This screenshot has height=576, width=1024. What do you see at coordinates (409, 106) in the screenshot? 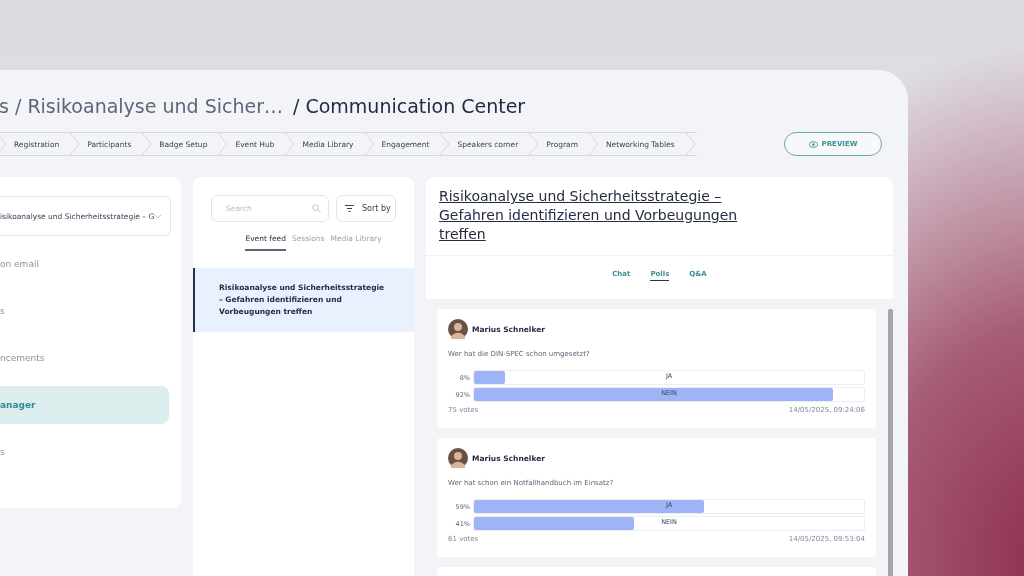
I see `page-title: / Communication Center` at bounding box center [409, 106].